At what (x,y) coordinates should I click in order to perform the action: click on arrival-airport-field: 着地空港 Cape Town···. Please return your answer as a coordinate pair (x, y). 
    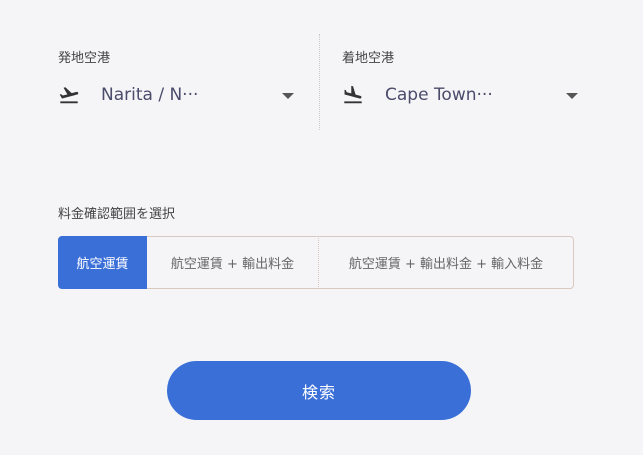
    Looking at the image, I should click on (462, 90).